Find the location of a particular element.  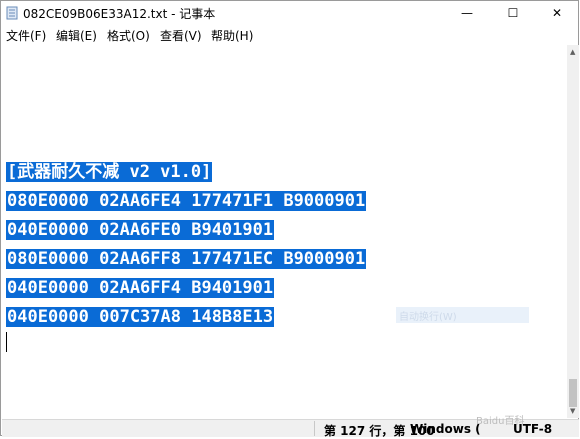

text-line: 080E0000 02AA6FF8 177471EC B9000901 is located at coordinates (186, 262).